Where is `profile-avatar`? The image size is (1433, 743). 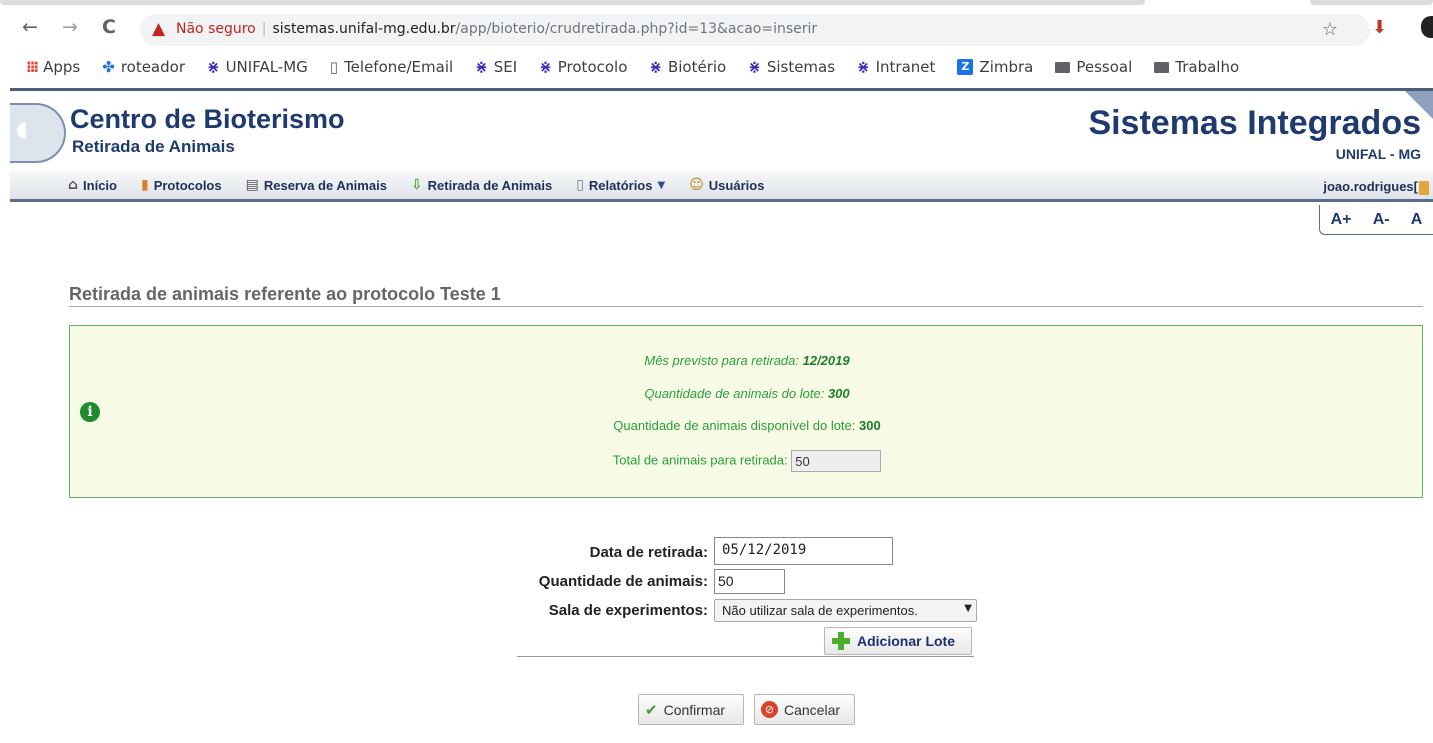
profile-avatar is located at coordinates (1427, 27).